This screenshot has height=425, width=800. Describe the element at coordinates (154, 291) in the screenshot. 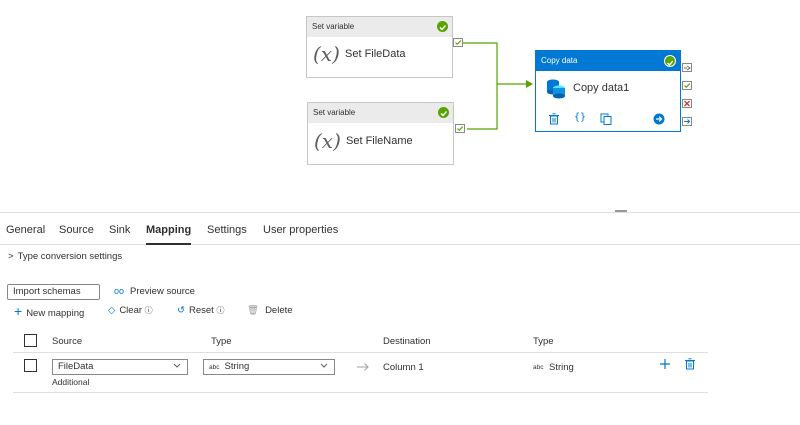

I see `preview-source-button: oo Preview source` at that location.